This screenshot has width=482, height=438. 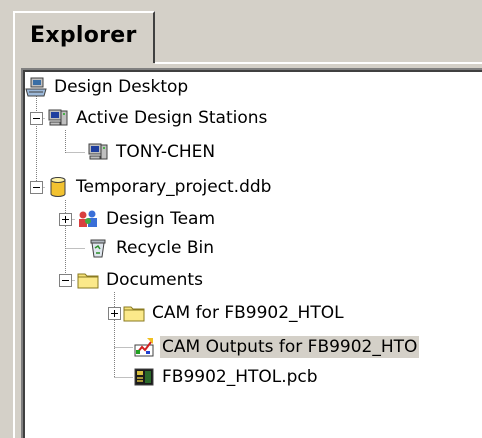 I want to click on tabstrip-edge, so click(x=318, y=63).